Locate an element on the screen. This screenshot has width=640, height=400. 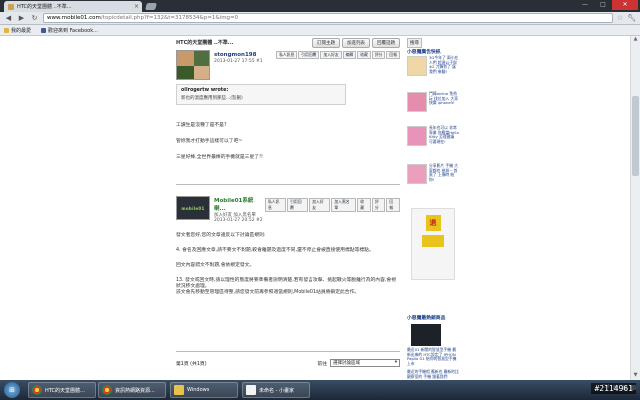
sidebar-ad: 長年也可以 非常專業 你應當Hello Kitty 至理建議 可要現在! is located at coordinates (433, 135).